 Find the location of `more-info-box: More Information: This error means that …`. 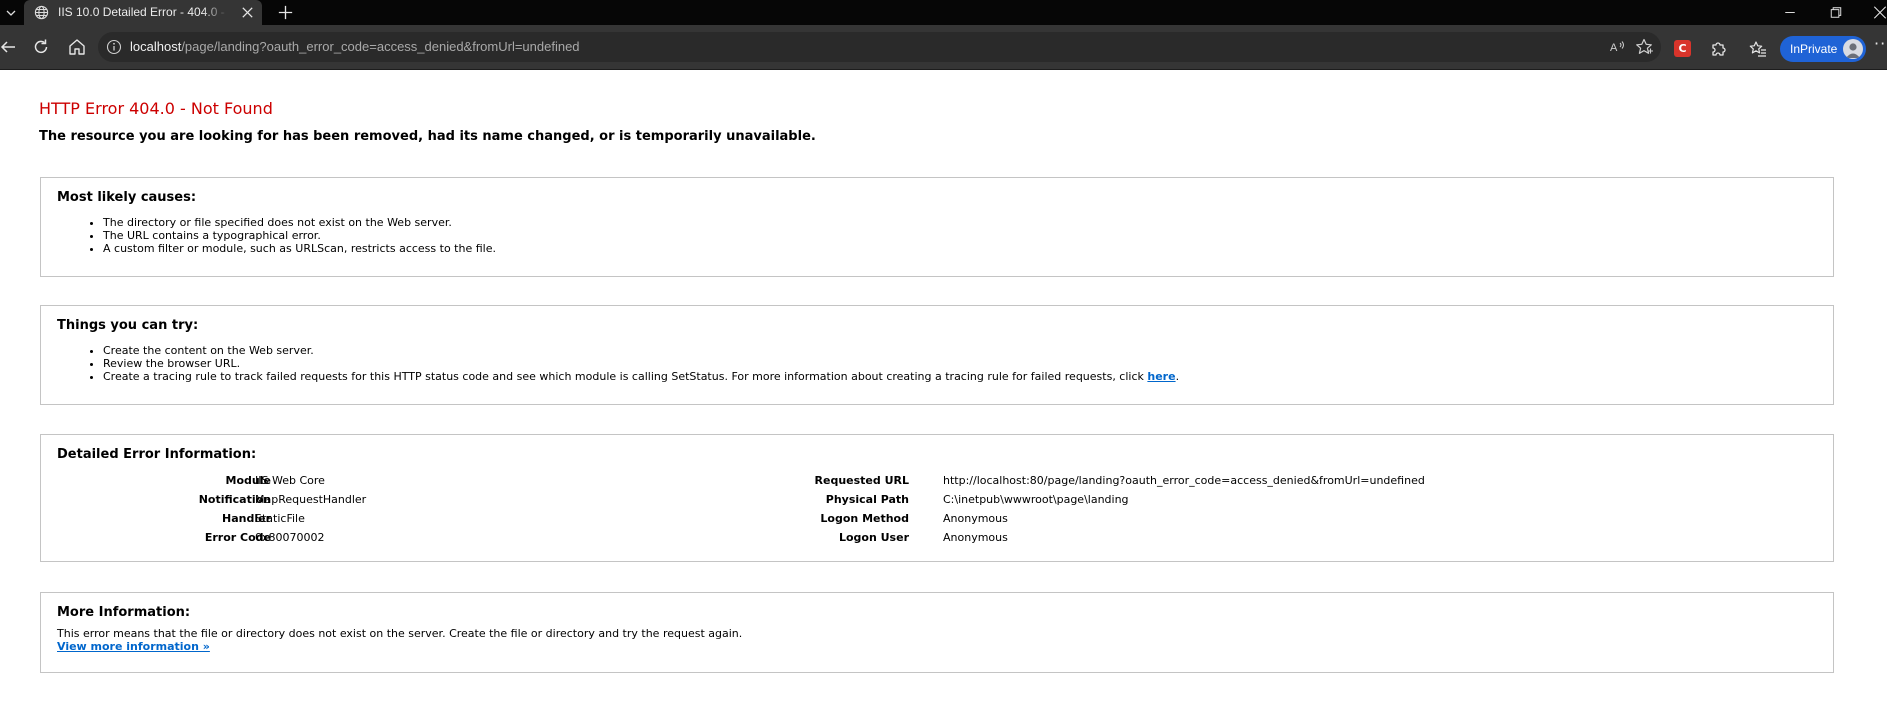

more-info-box: More Information: This error means that … is located at coordinates (937, 632).